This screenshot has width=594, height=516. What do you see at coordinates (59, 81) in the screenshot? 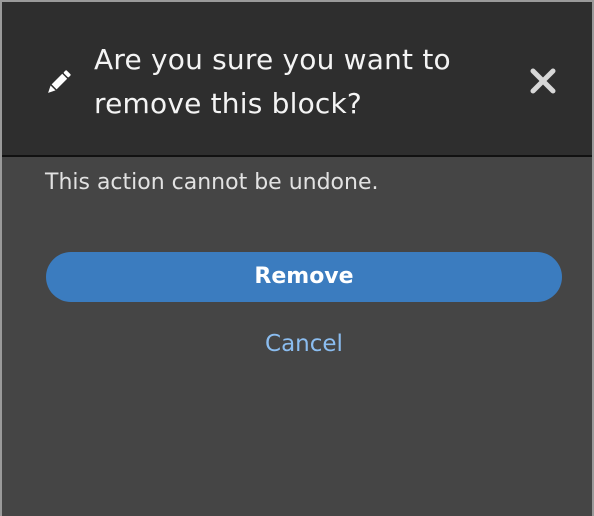
I see `pencil-icon` at bounding box center [59, 81].